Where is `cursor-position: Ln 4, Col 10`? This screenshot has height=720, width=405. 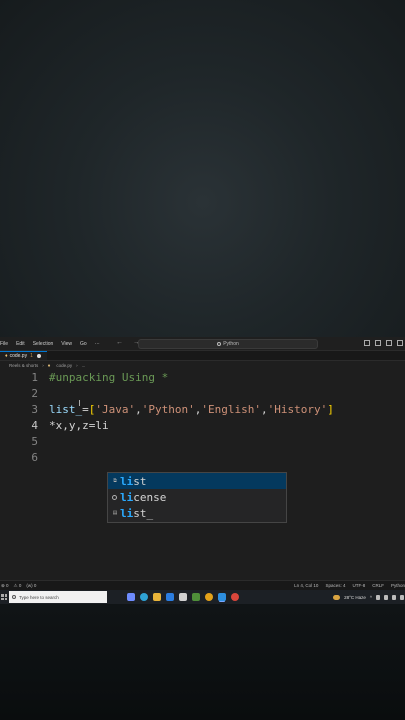 cursor-position: Ln 4, Col 10 is located at coordinates (306, 585).